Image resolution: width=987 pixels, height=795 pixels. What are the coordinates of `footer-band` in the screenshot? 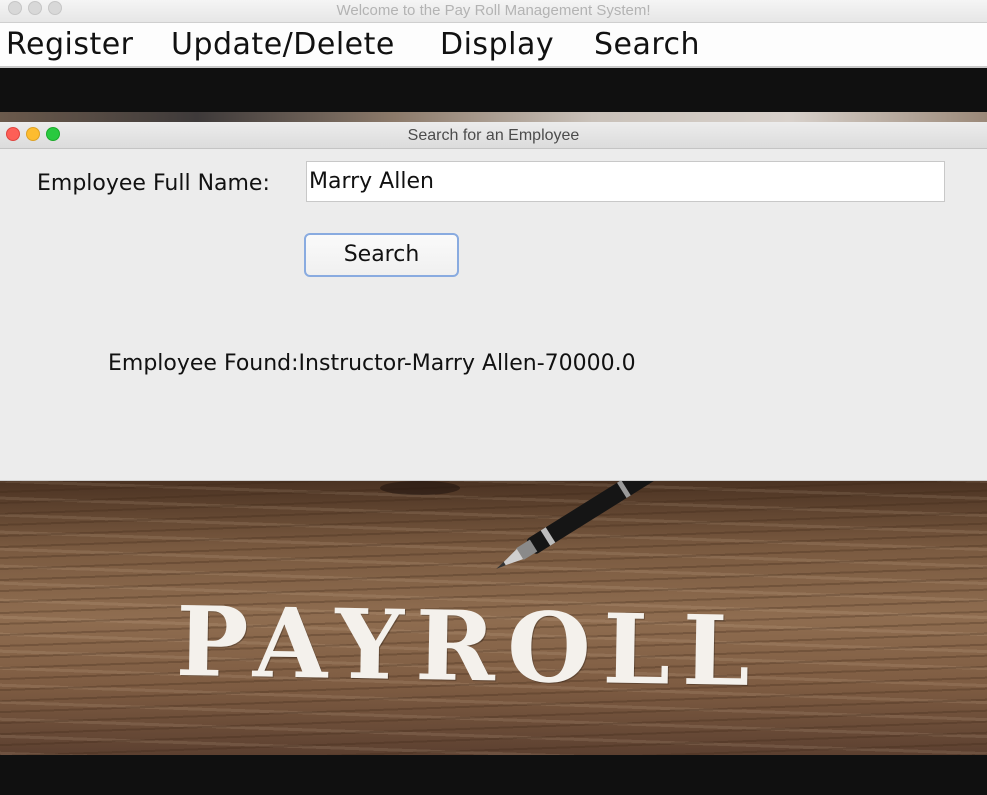 It's located at (493, 775).